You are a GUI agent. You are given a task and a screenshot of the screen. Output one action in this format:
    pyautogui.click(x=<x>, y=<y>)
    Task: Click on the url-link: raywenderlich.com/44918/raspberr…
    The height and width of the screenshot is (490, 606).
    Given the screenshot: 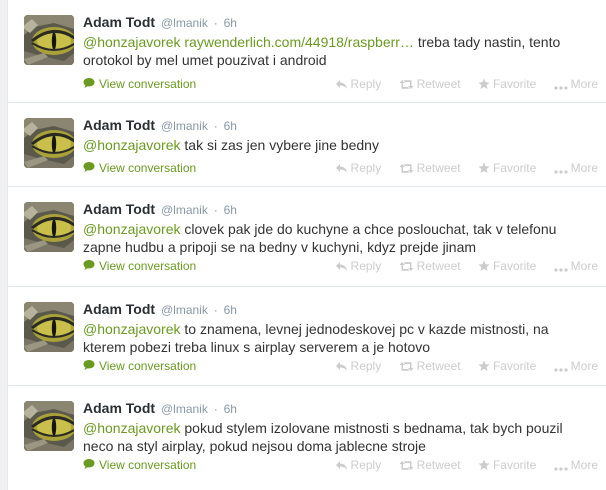 What is the action you would take?
    pyautogui.click(x=299, y=42)
    